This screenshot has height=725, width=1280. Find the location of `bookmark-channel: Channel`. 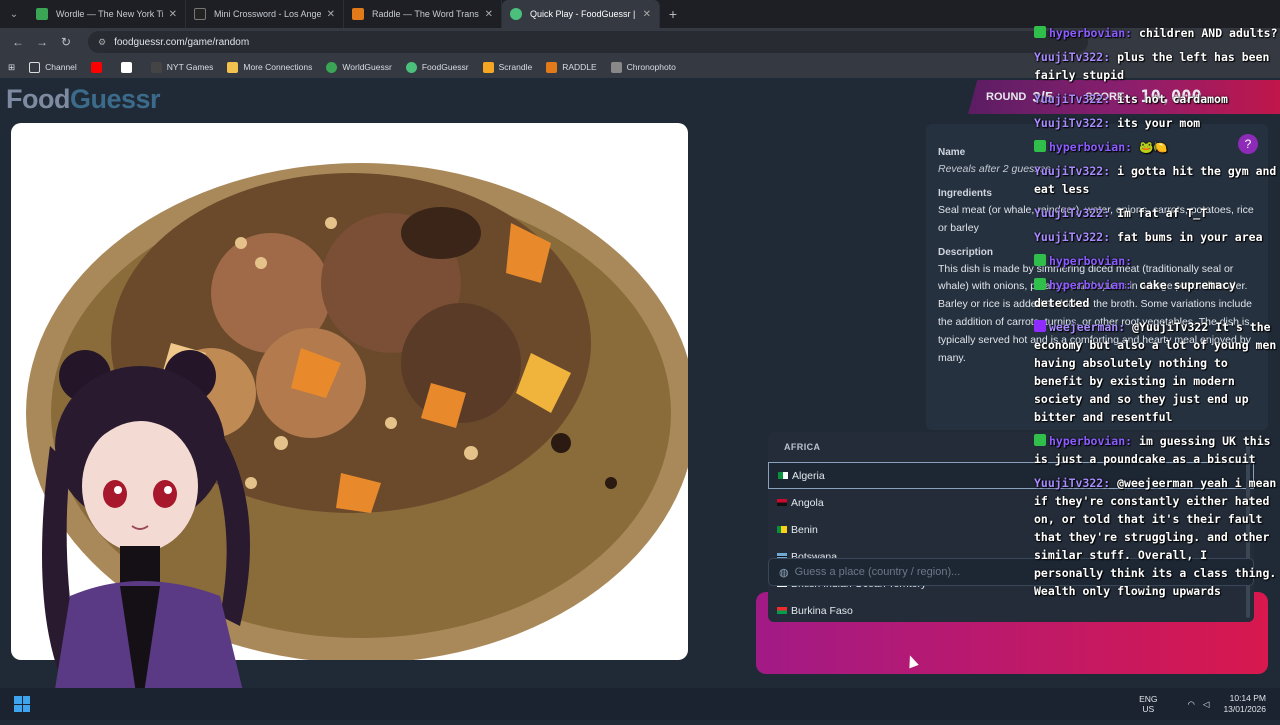

bookmark-channel: Channel is located at coordinates (53, 67).